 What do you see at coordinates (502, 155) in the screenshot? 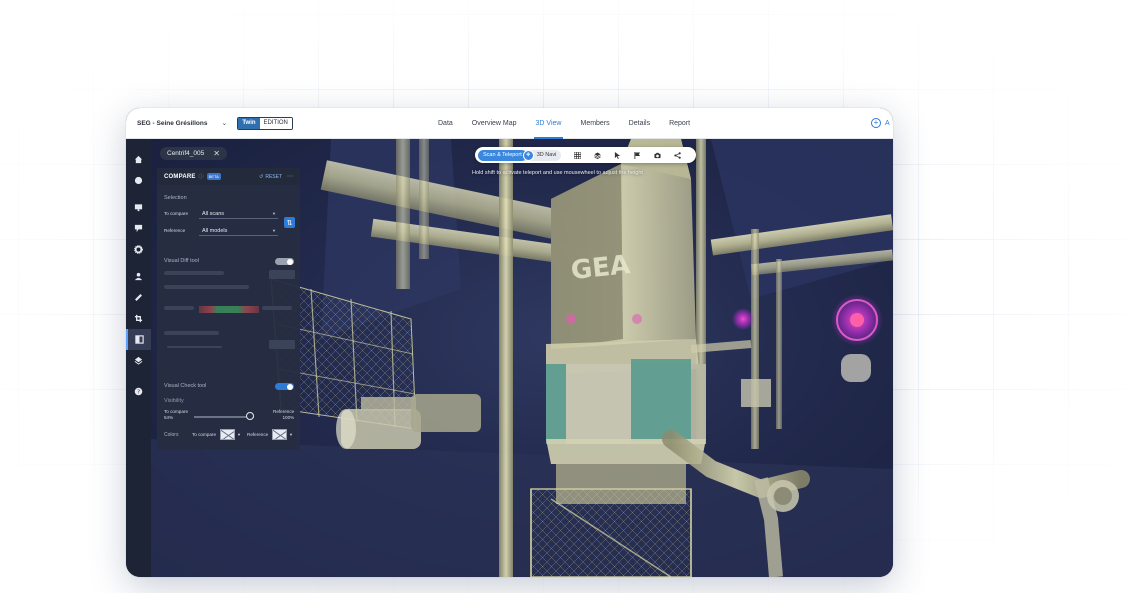
I see `mode-scan-teleport: Scan & Teleport` at bounding box center [502, 155].